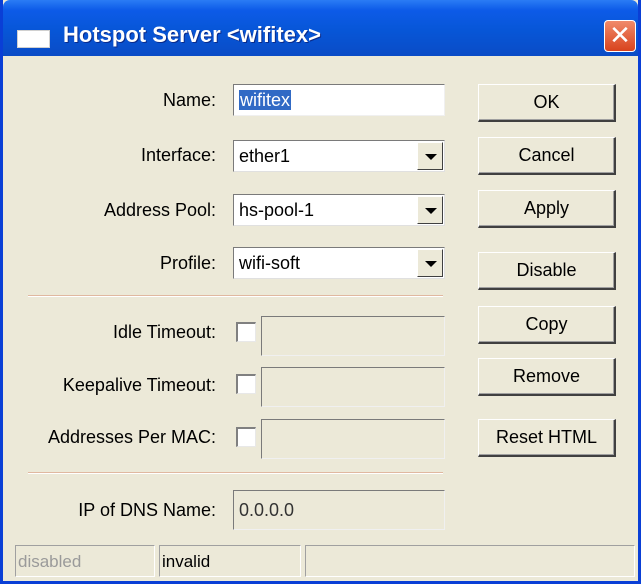 This screenshot has height=584, width=641. I want to click on disable-button: Disable, so click(547, 271).